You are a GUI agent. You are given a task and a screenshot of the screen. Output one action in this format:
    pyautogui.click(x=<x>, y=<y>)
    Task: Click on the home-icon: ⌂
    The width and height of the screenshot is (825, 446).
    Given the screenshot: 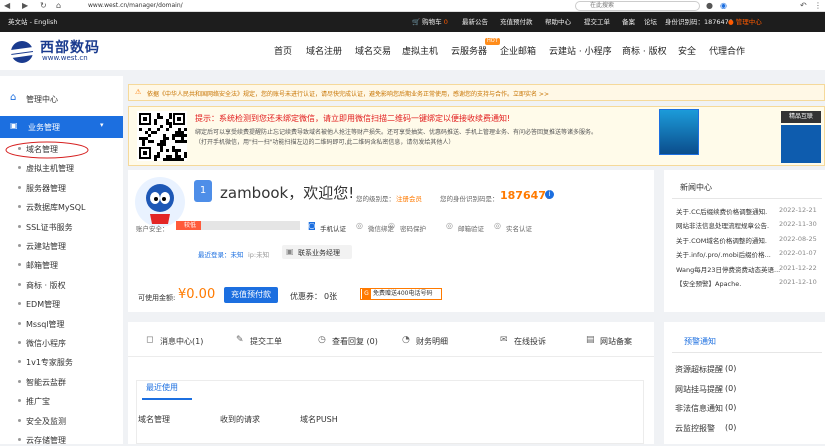 What is the action you would take?
    pyautogui.click(x=58, y=6)
    